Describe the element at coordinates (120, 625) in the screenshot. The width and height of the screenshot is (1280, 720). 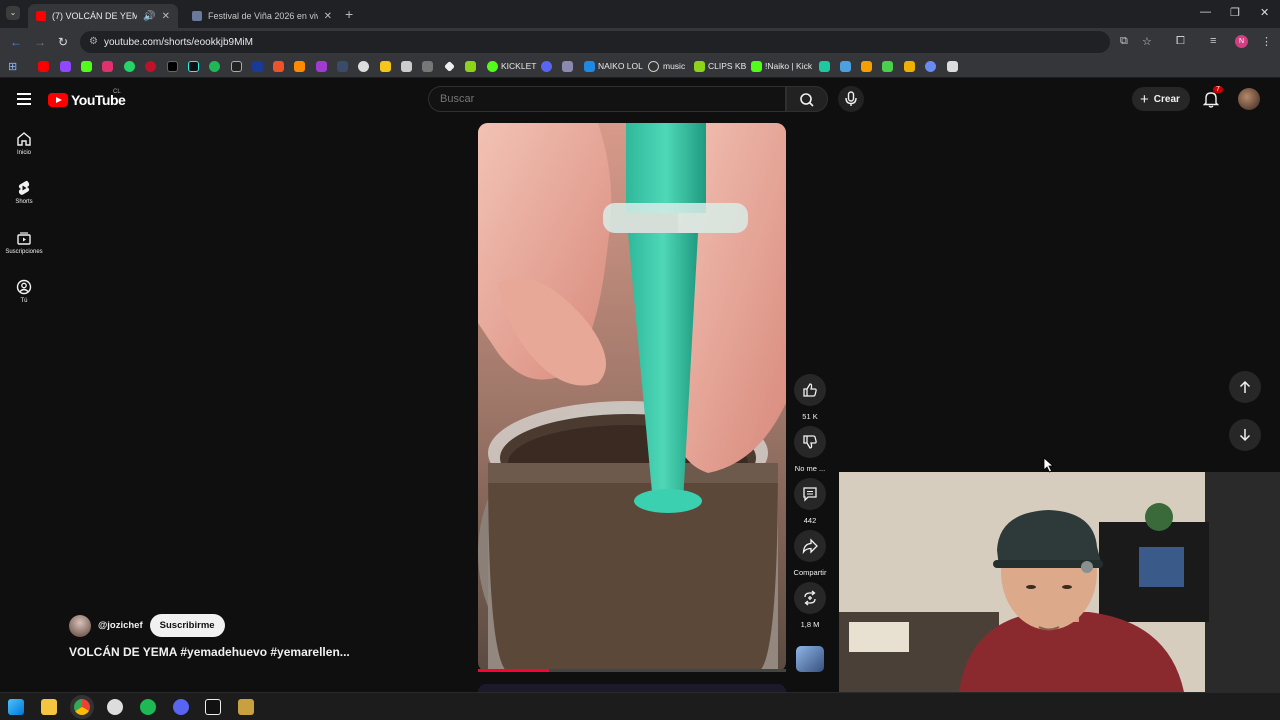
I see `channel-name: @jozichef` at that location.